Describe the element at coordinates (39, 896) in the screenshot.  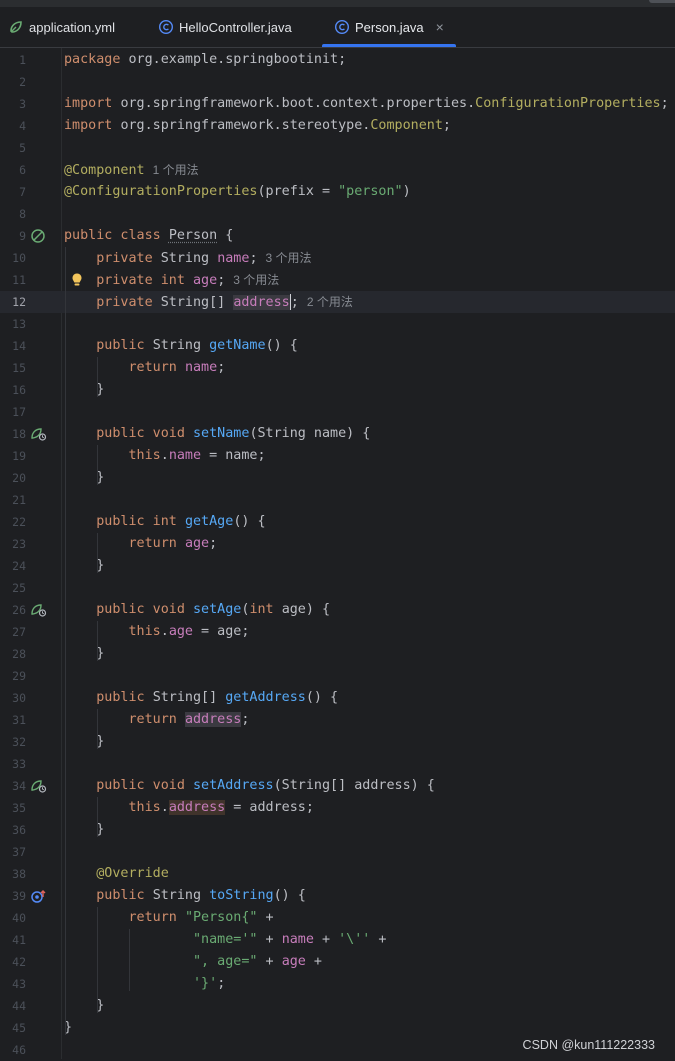
I see `override-method-icon` at that location.